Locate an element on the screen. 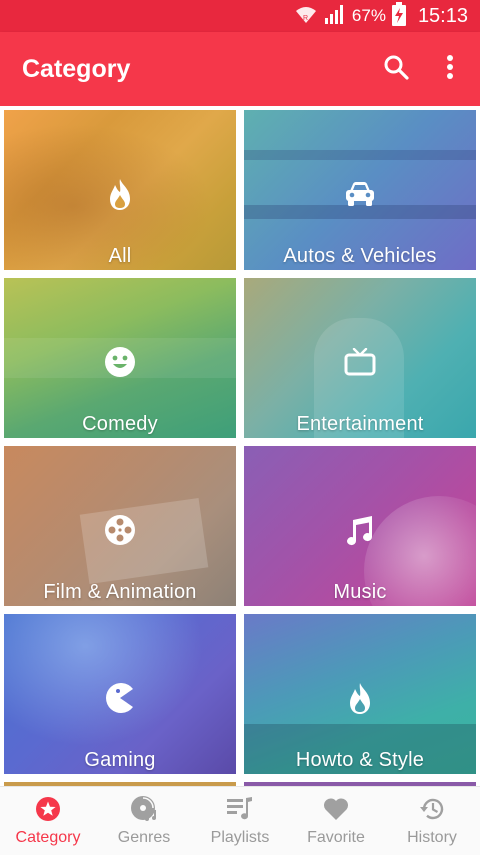 Image resolution: width=480 pixels, height=855 pixels. tile-label: Howto & Style is located at coordinates (360, 760).